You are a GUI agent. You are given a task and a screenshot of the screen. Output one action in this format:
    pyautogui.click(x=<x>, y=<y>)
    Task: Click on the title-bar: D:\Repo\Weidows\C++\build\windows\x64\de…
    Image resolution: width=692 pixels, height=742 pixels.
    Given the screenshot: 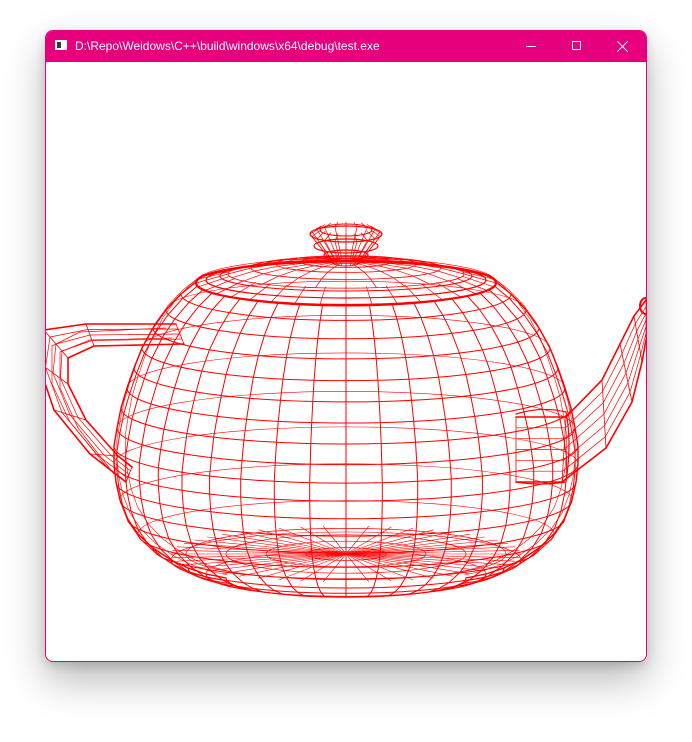 What is the action you would take?
    pyautogui.click(x=346, y=46)
    